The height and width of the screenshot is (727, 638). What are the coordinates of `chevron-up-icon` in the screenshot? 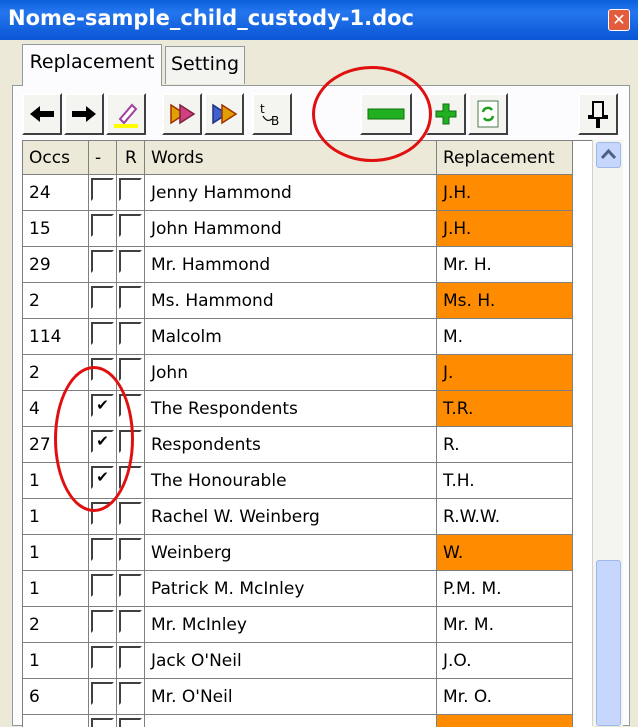 It's located at (608, 154).